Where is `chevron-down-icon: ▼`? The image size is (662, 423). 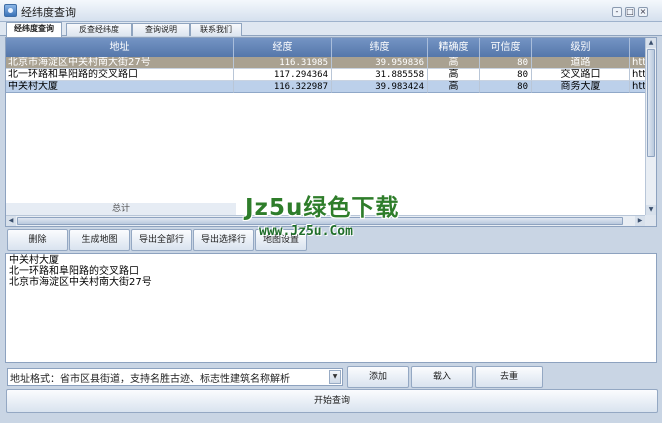 chevron-down-icon: ▼ is located at coordinates (335, 377).